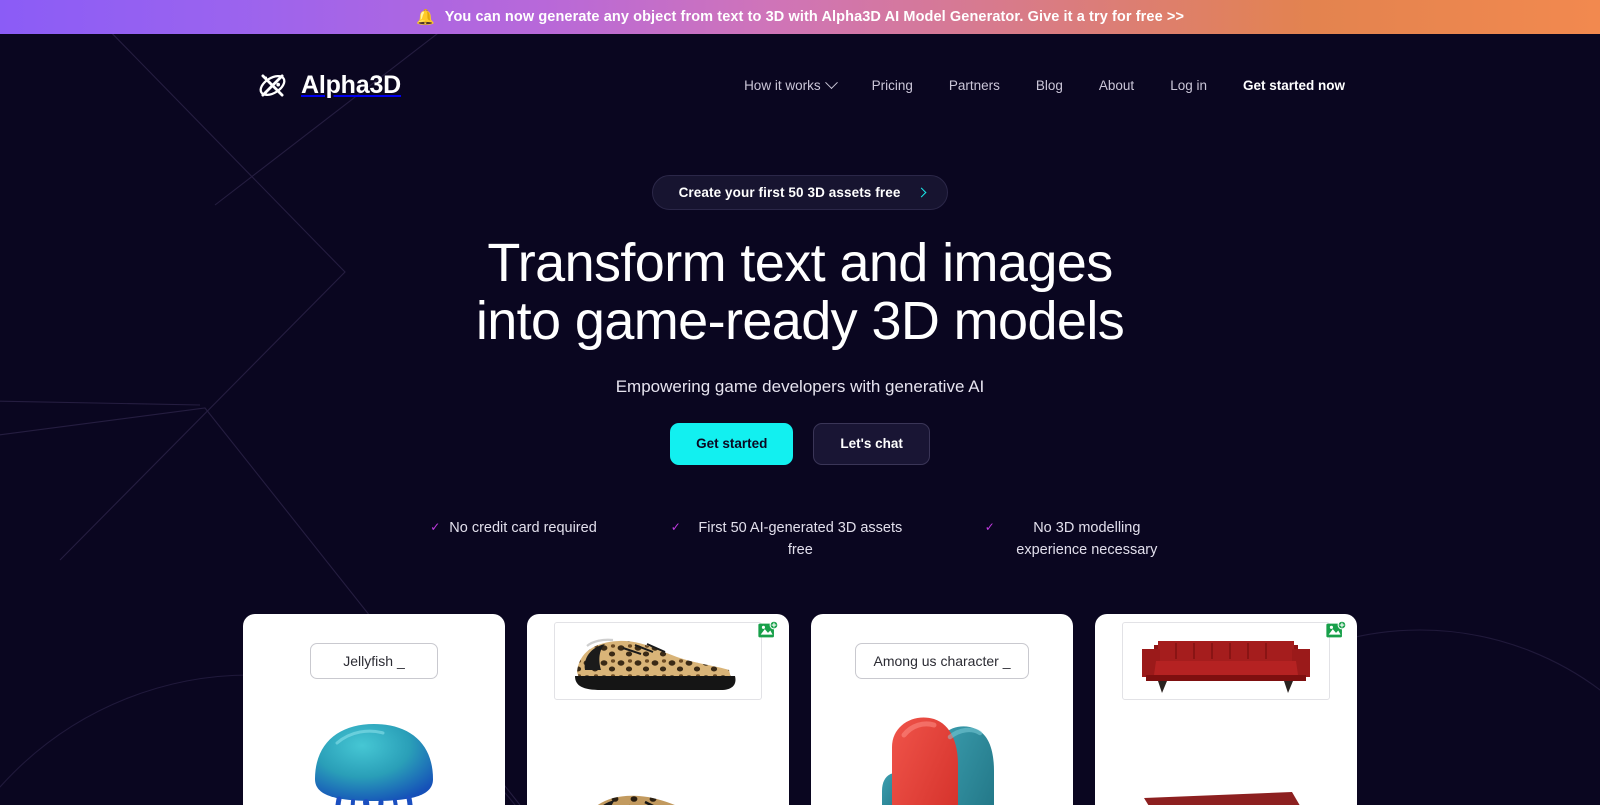 Image resolution: width=1600 pixels, height=805 pixels. Describe the element at coordinates (425, 17) in the screenshot. I see `bell-icon: 🔔` at that location.